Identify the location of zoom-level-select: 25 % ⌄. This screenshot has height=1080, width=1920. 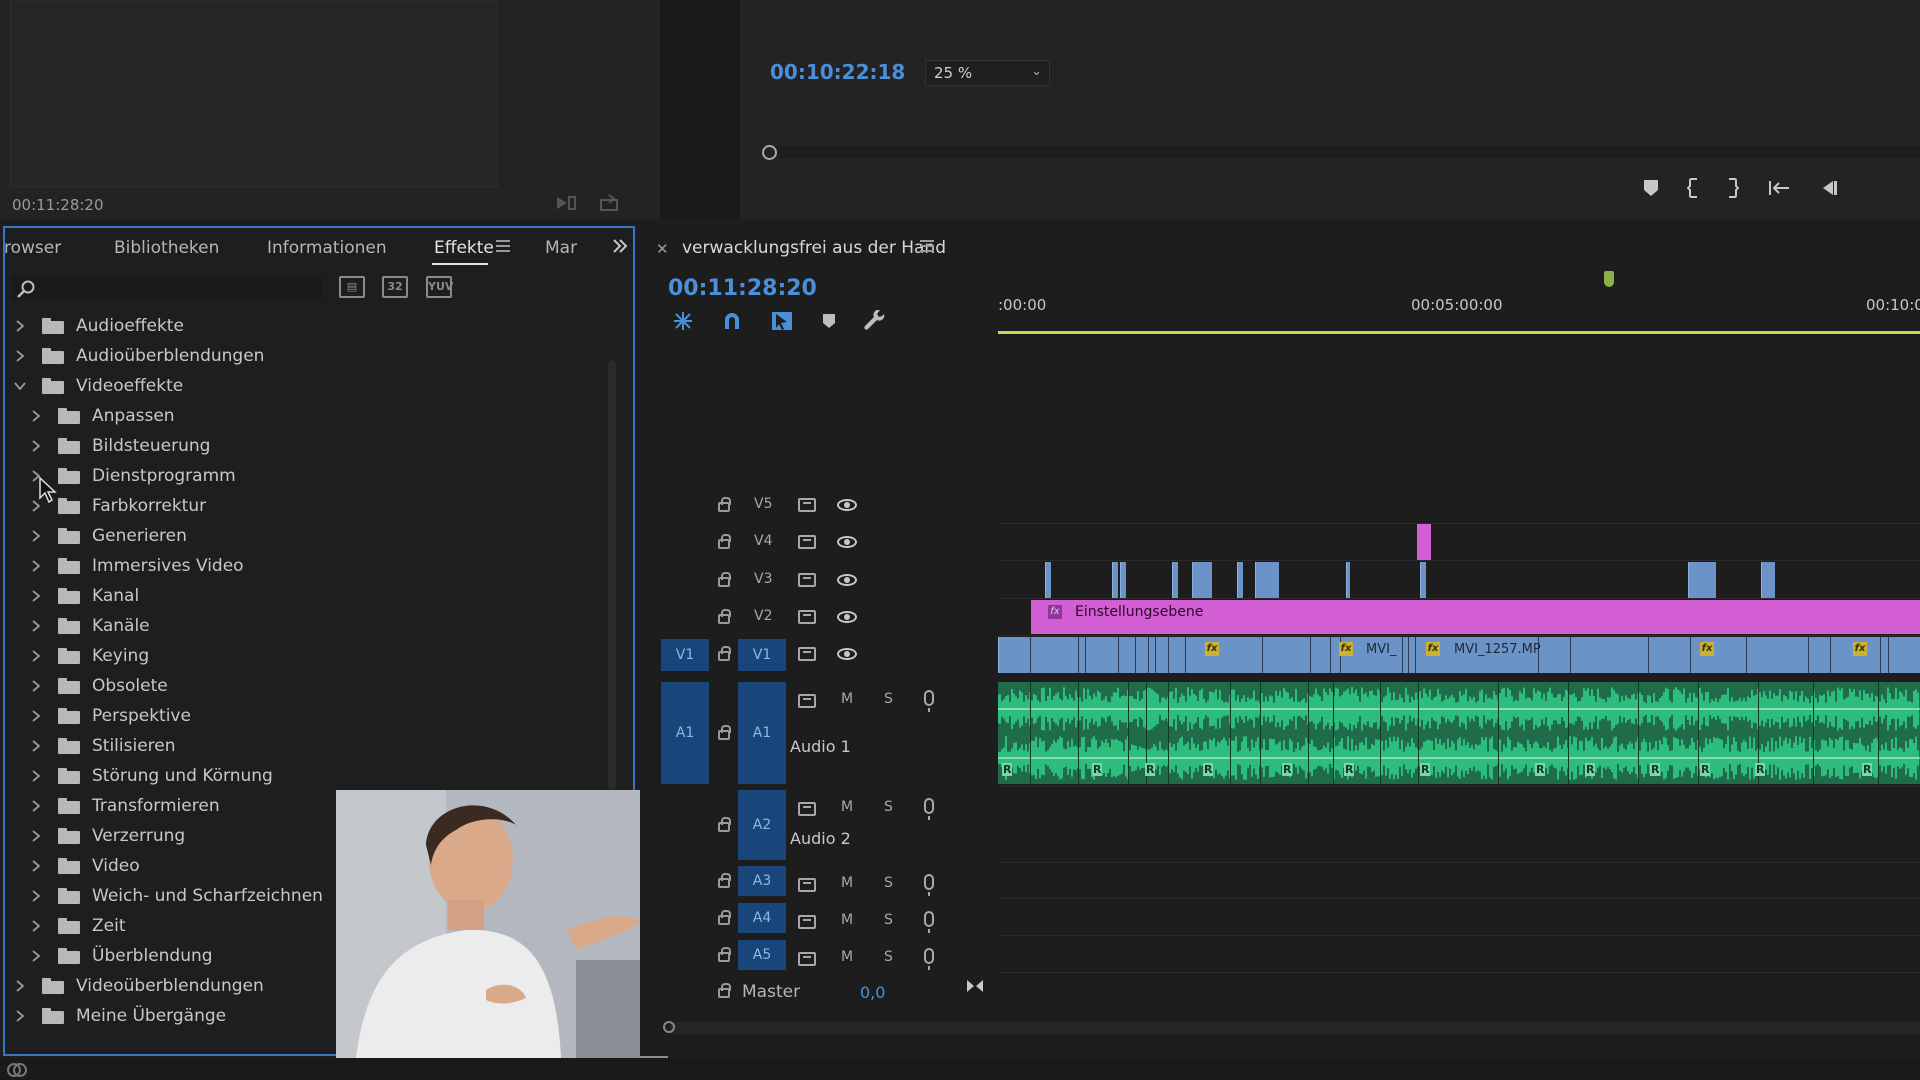
(987, 73).